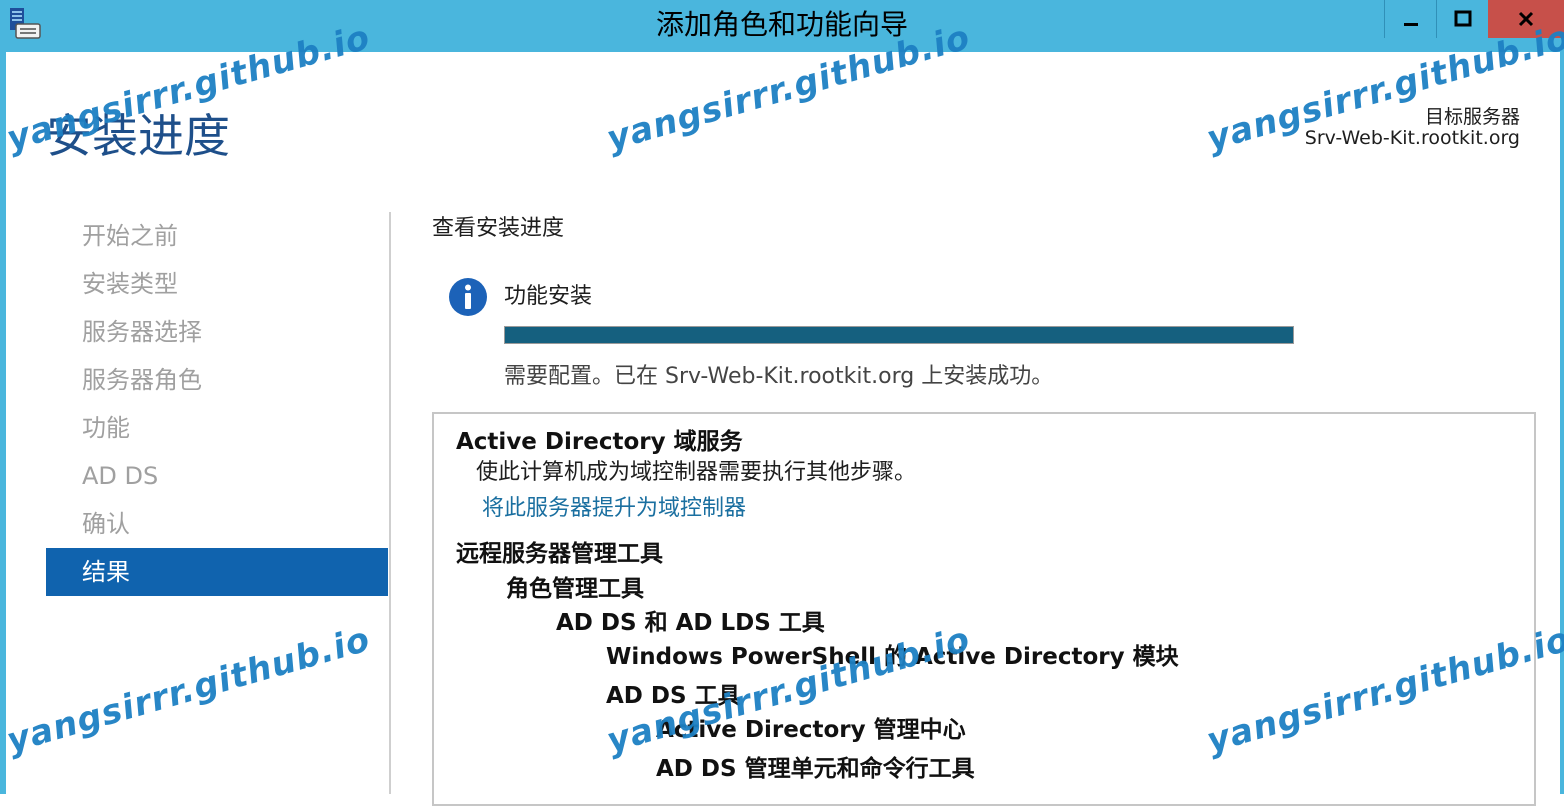 This screenshot has width=1564, height=806. What do you see at coordinates (217, 284) in the screenshot?
I see `nav-item-installation-type: 安装类型` at bounding box center [217, 284].